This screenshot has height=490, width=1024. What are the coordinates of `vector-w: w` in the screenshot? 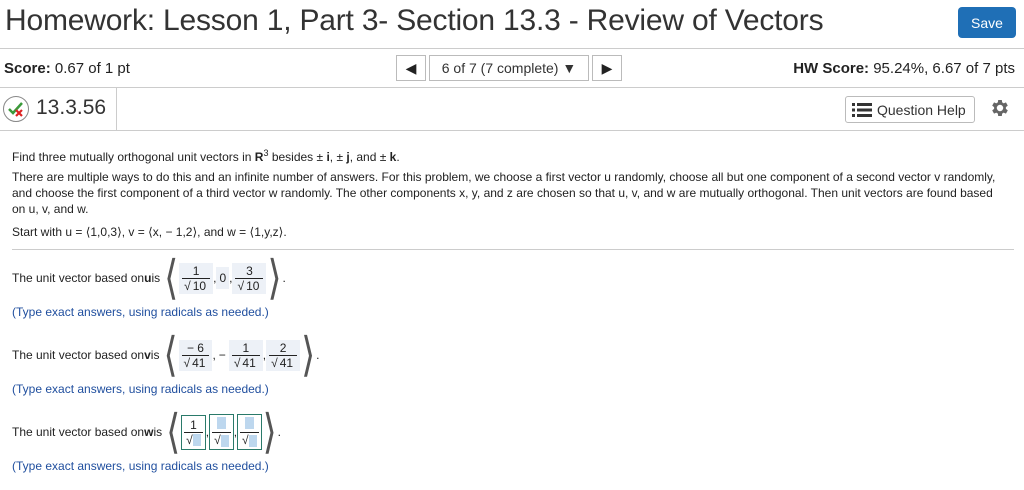 It's located at (149, 432).